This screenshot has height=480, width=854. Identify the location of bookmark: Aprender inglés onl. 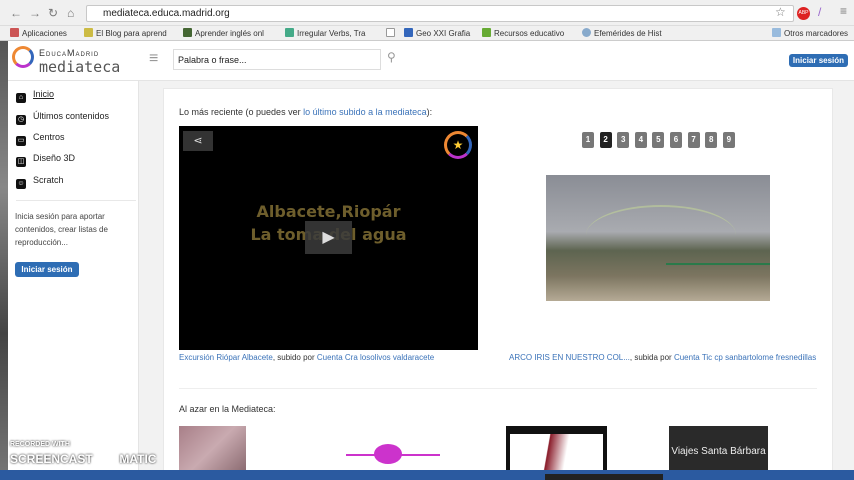
(223, 33).